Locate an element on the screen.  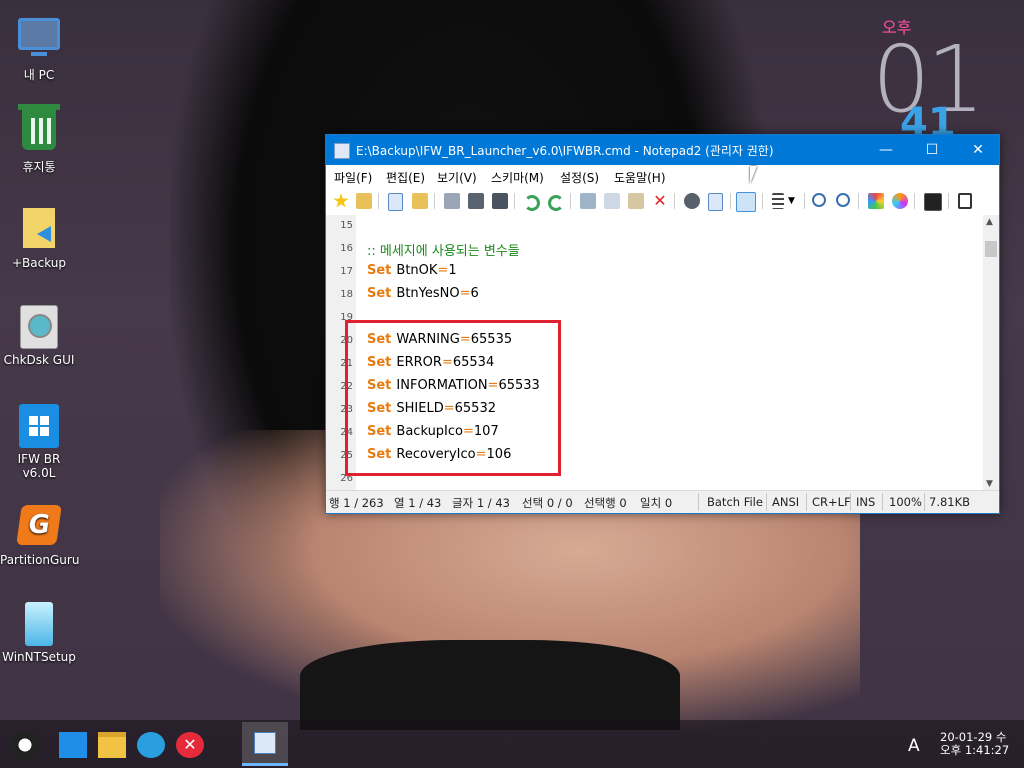
desktop-icon-winntsetup: WinNTSetup is located at coordinates (39, 633).